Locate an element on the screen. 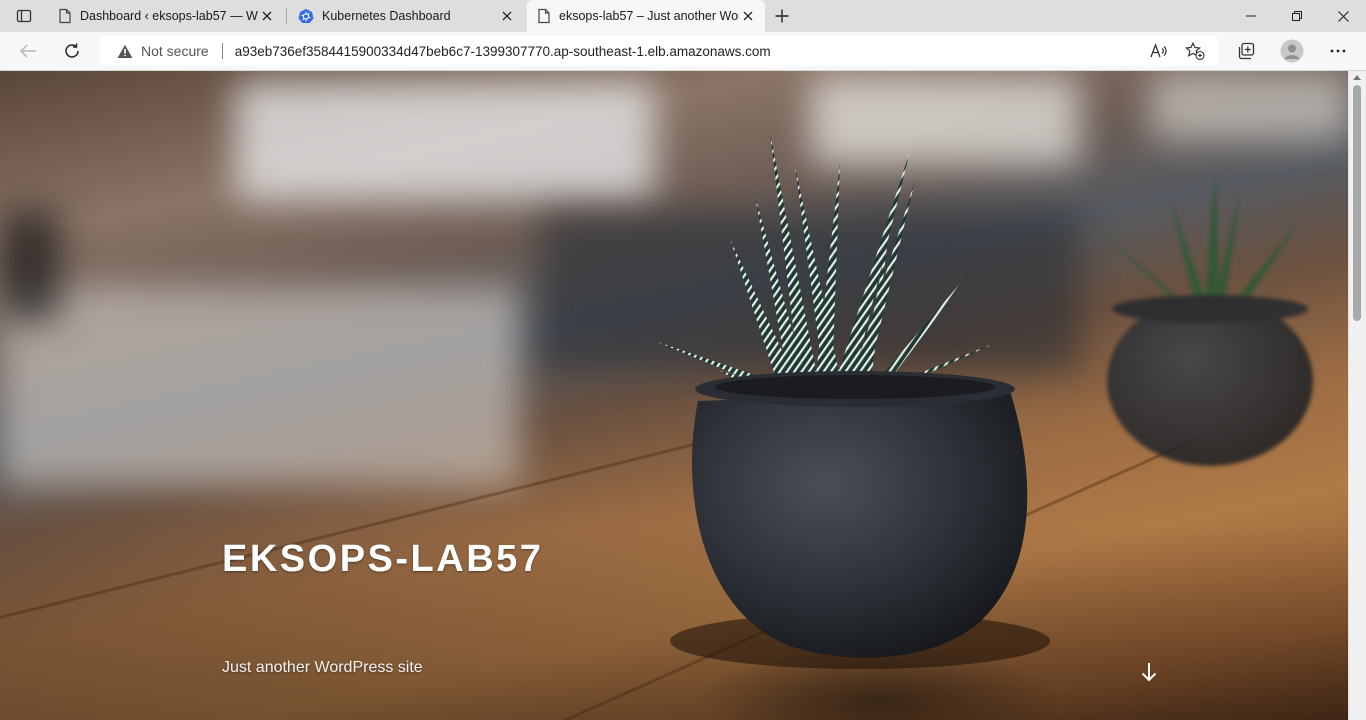  security-warning-icon is located at coordinates (125, 51).